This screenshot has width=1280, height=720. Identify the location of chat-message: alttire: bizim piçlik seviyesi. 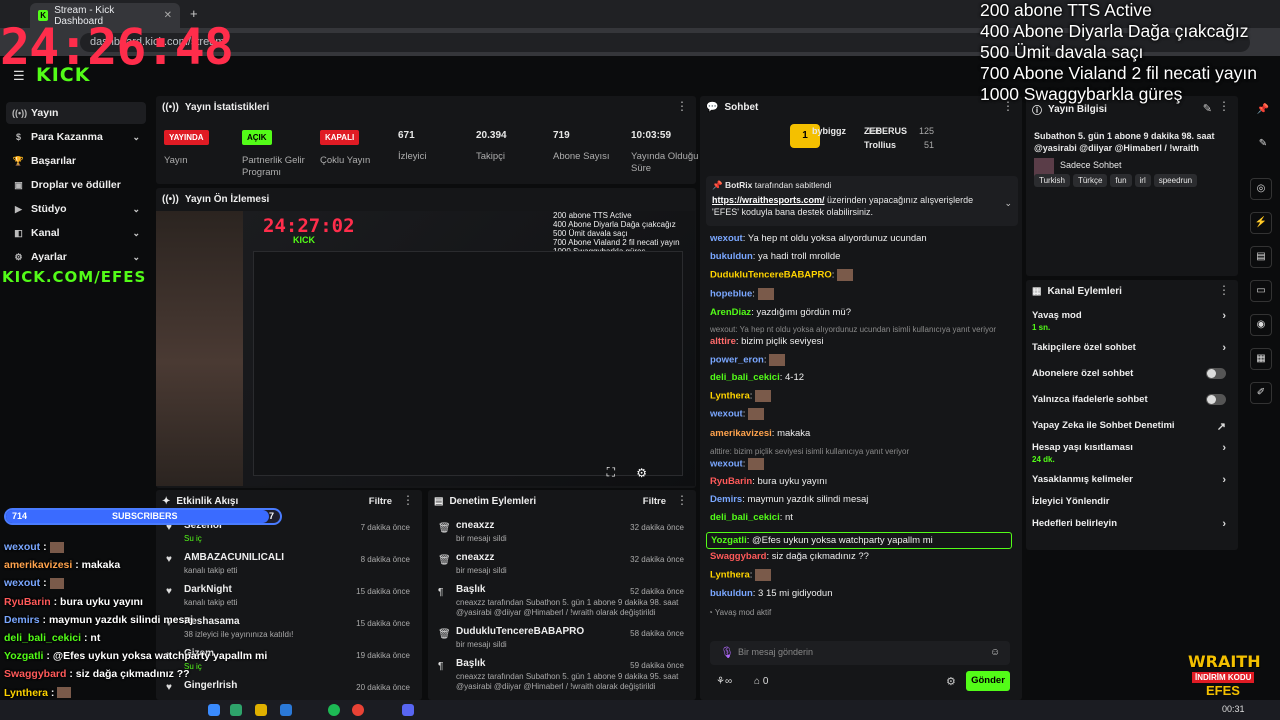
(860, 341).